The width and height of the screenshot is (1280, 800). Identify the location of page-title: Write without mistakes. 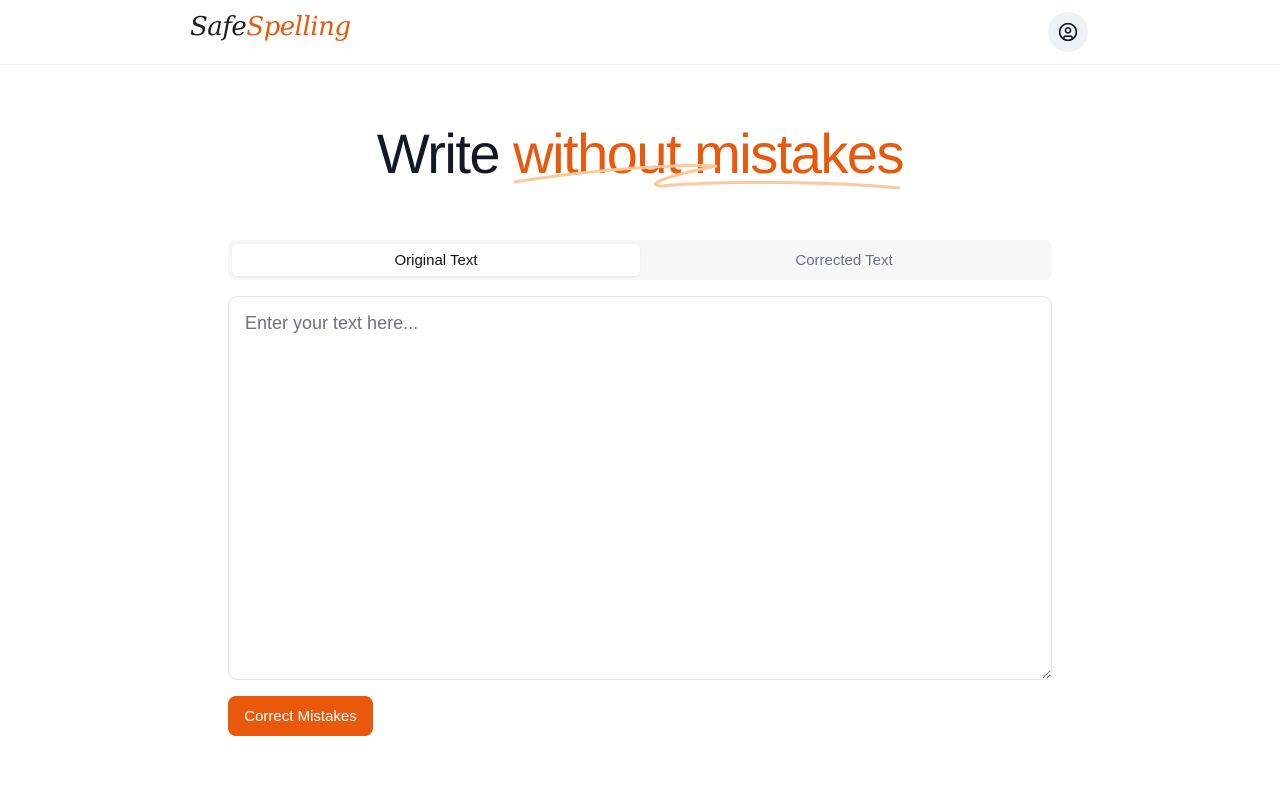
(640, 154).